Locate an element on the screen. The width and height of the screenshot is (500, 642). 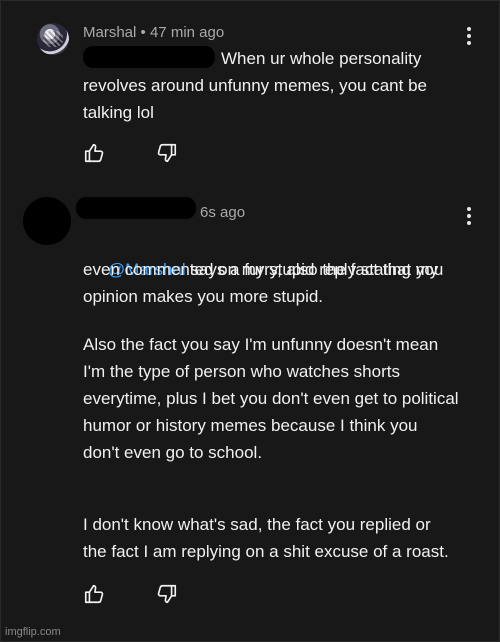
comment-text-line: When ur whole personality is located at coordinates (321, 58).